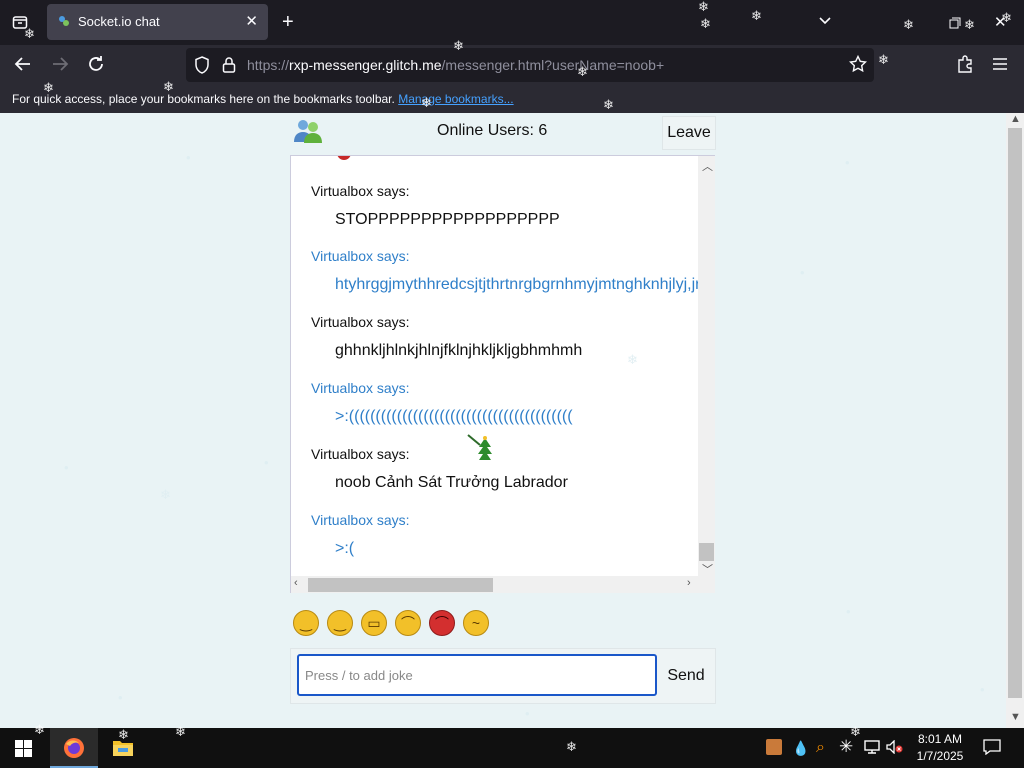 The height and width of the screenshot is (768, 1024). What do you see at coordinates (955, 25) in the screenshot?
I see `restore-window-icon` at bounding box center [955, 25].